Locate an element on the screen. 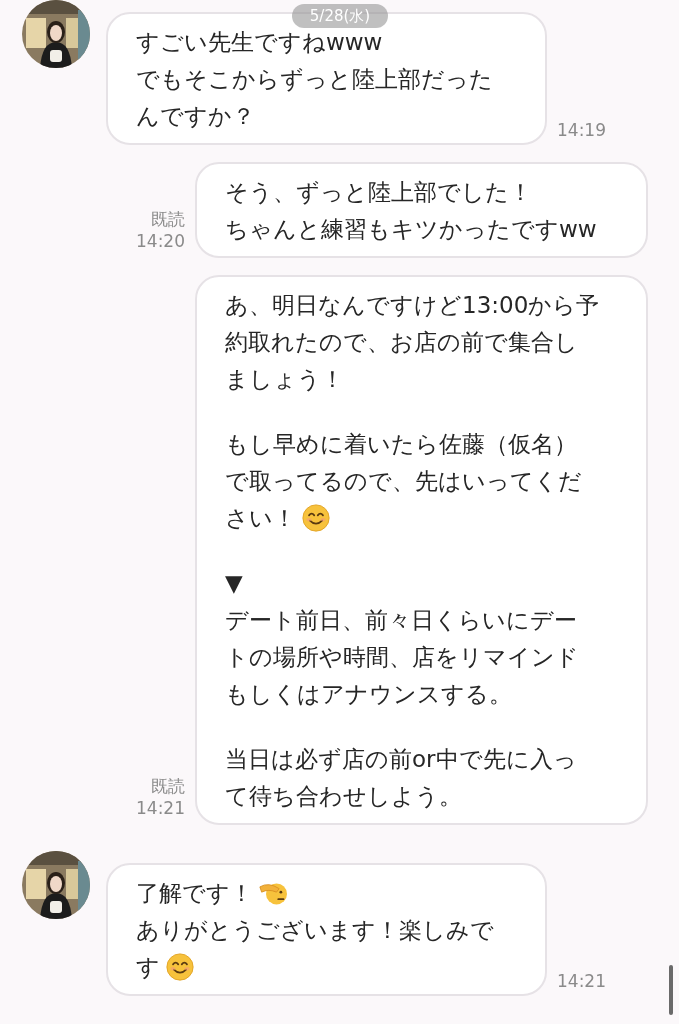 This screenshot has width=679, height=1024. message-text: んですか？ is located at coordinates (195, 115).